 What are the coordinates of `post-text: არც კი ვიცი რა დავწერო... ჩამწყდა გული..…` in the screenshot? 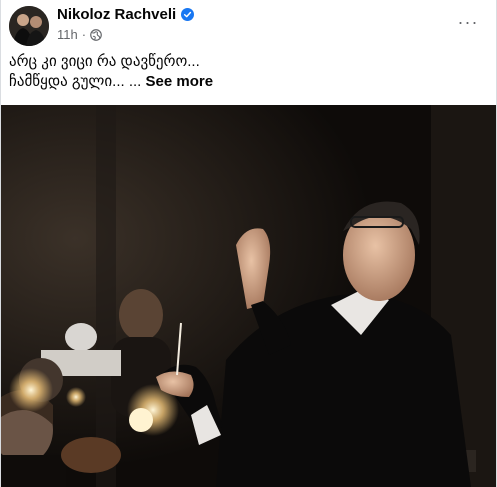 It's located at (244, 72).